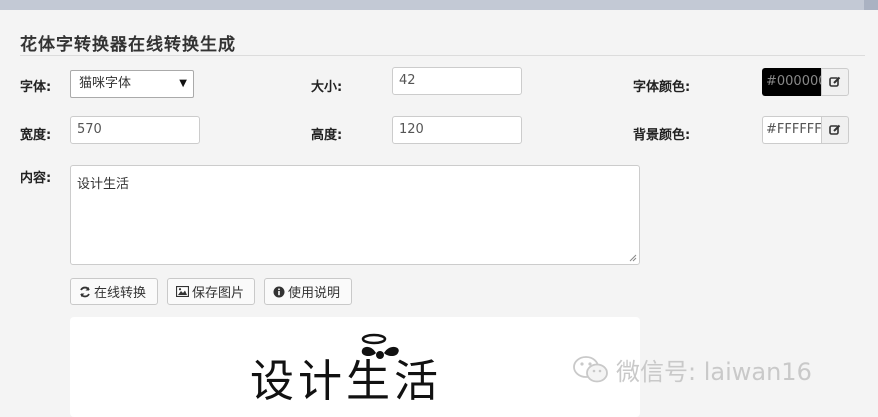  What do you see at coordinates (662, 87) in the screenshot?
I see `font-color-label: 字体颜色:` at bounding box center [662, 87].